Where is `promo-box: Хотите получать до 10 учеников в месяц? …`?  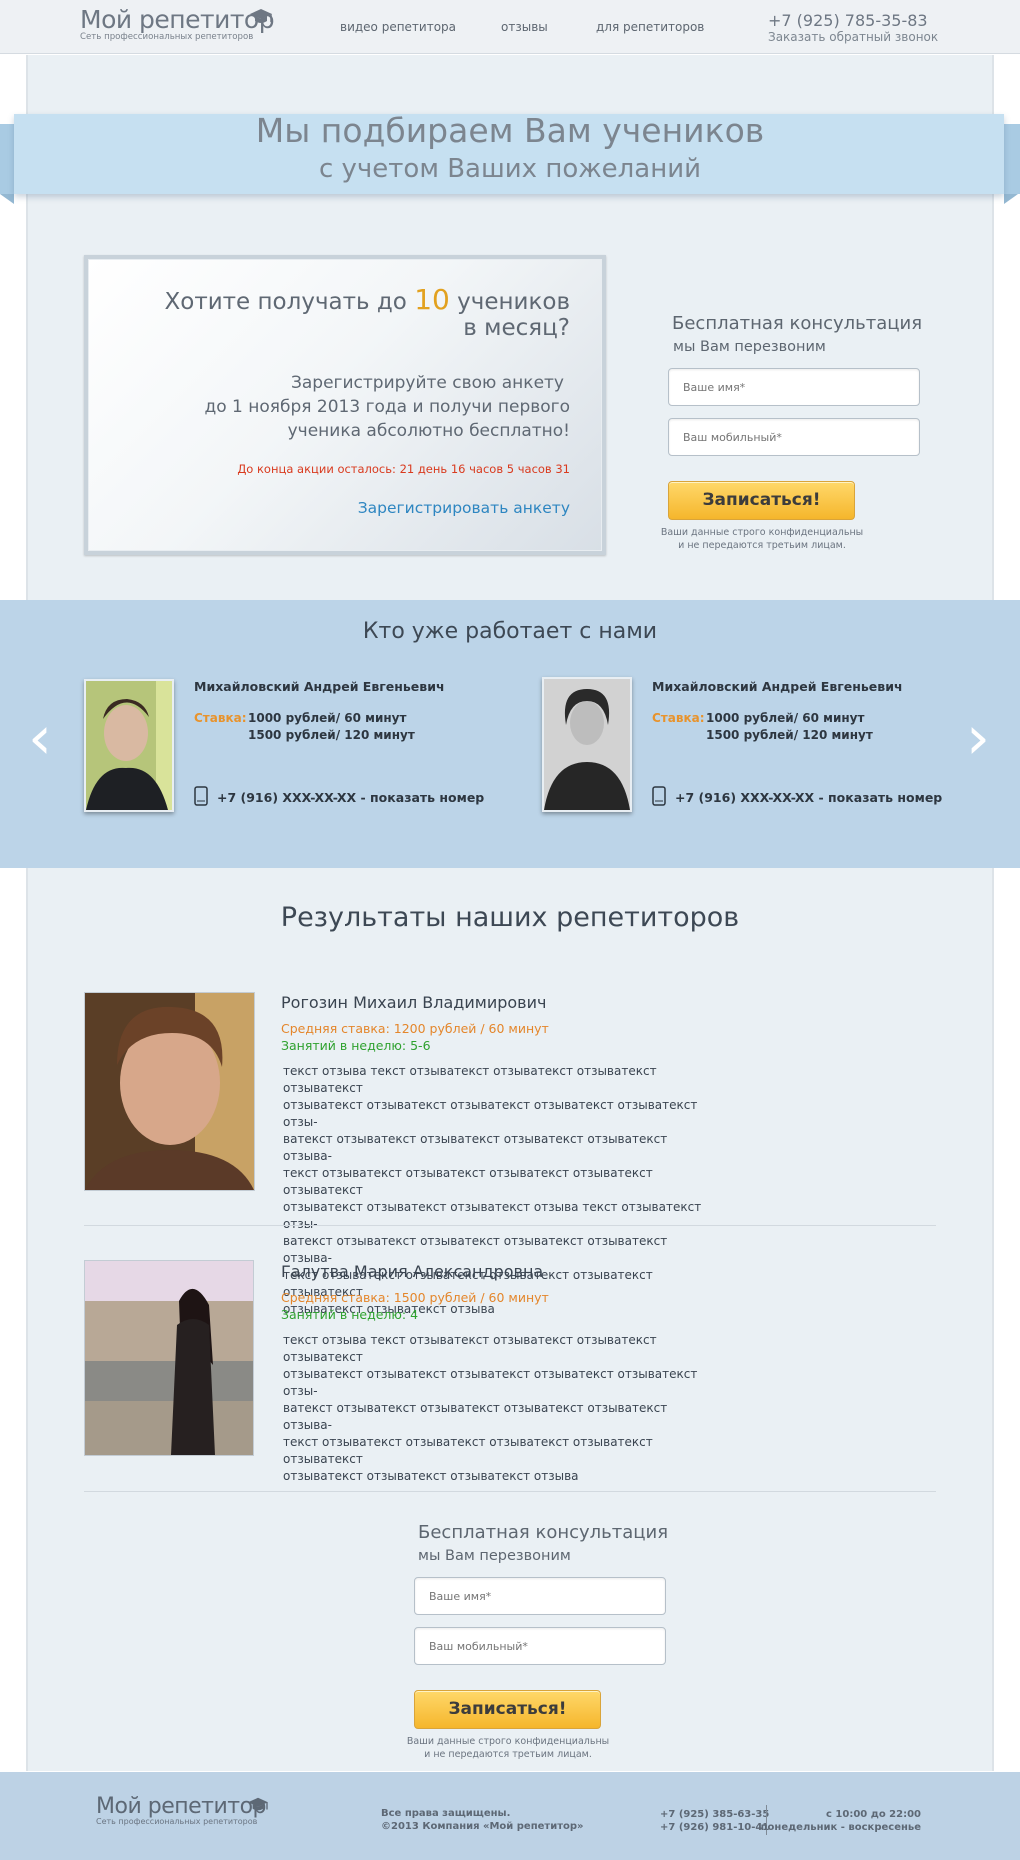 promo-box: Хотите получать до 10 учеников в месяц? … is located at coordinates (345, 405).